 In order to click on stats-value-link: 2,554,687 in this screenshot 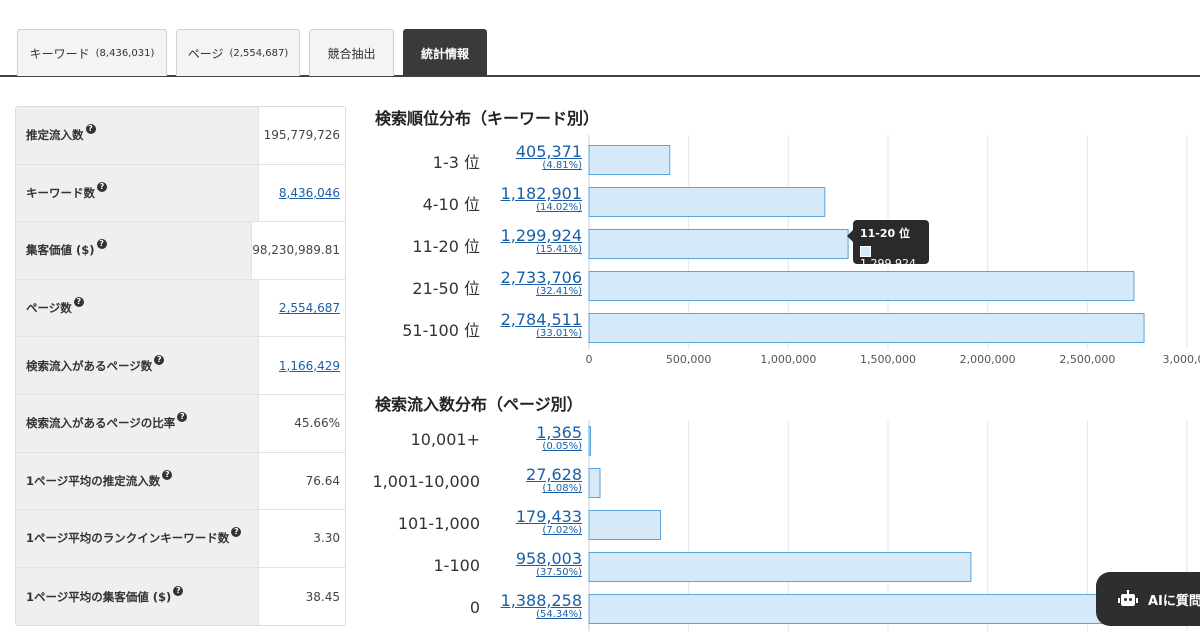, I will do `click(309, 308)`.